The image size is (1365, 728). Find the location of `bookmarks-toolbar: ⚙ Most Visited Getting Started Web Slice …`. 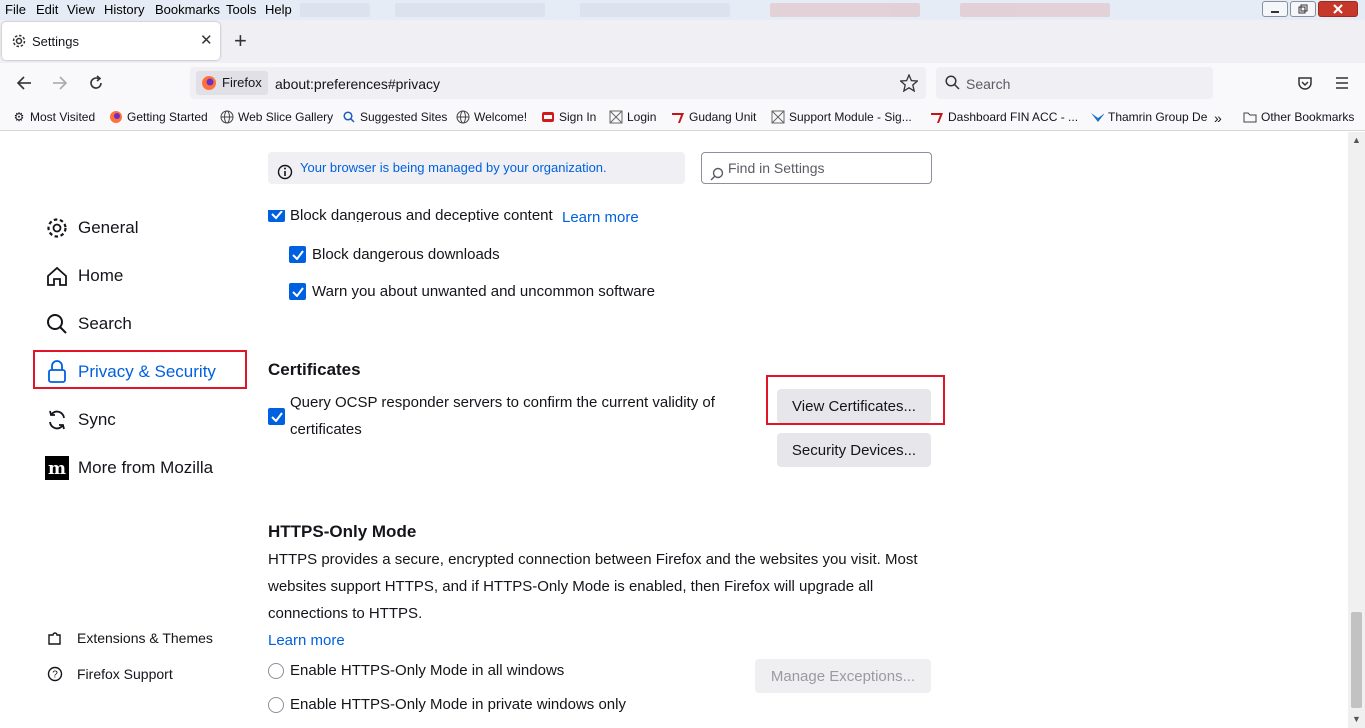

bookmarks-toolbar: ⚙ Most Visited Getting Started Web Slice … is located at coordinates (682, 117).